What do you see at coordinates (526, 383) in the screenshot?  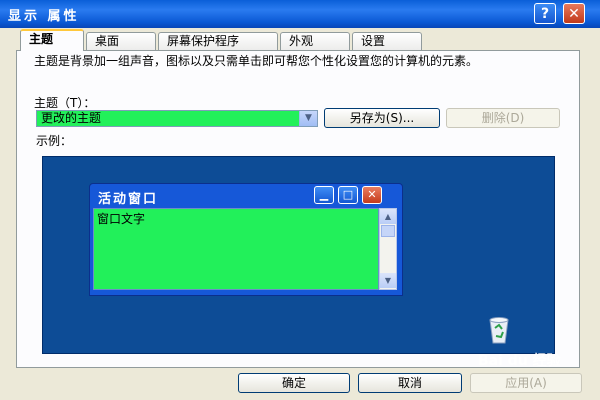 I see `apply-button: 应用(A)` at bounding box center [526, 383].